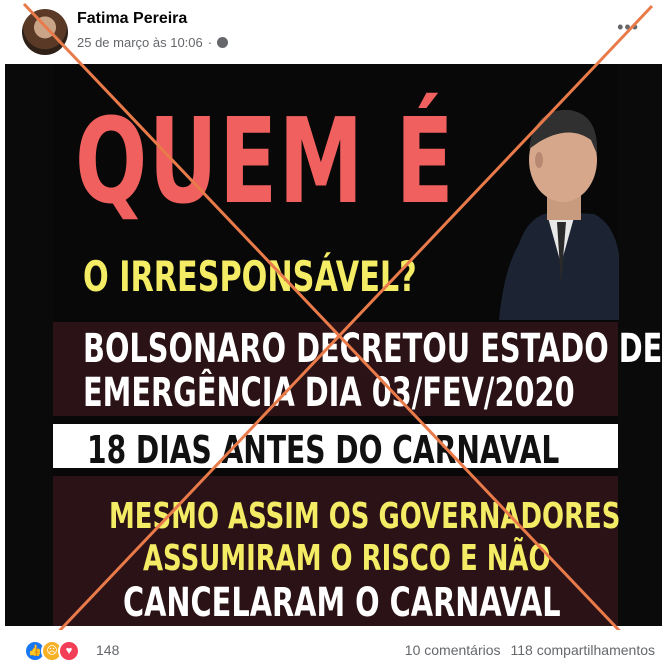 The width and height of the screenshot is (667, 668). Describe the element at coordinates (132, 19) in the screenshot. I see `author-name: Fatima Pereira` at that location.